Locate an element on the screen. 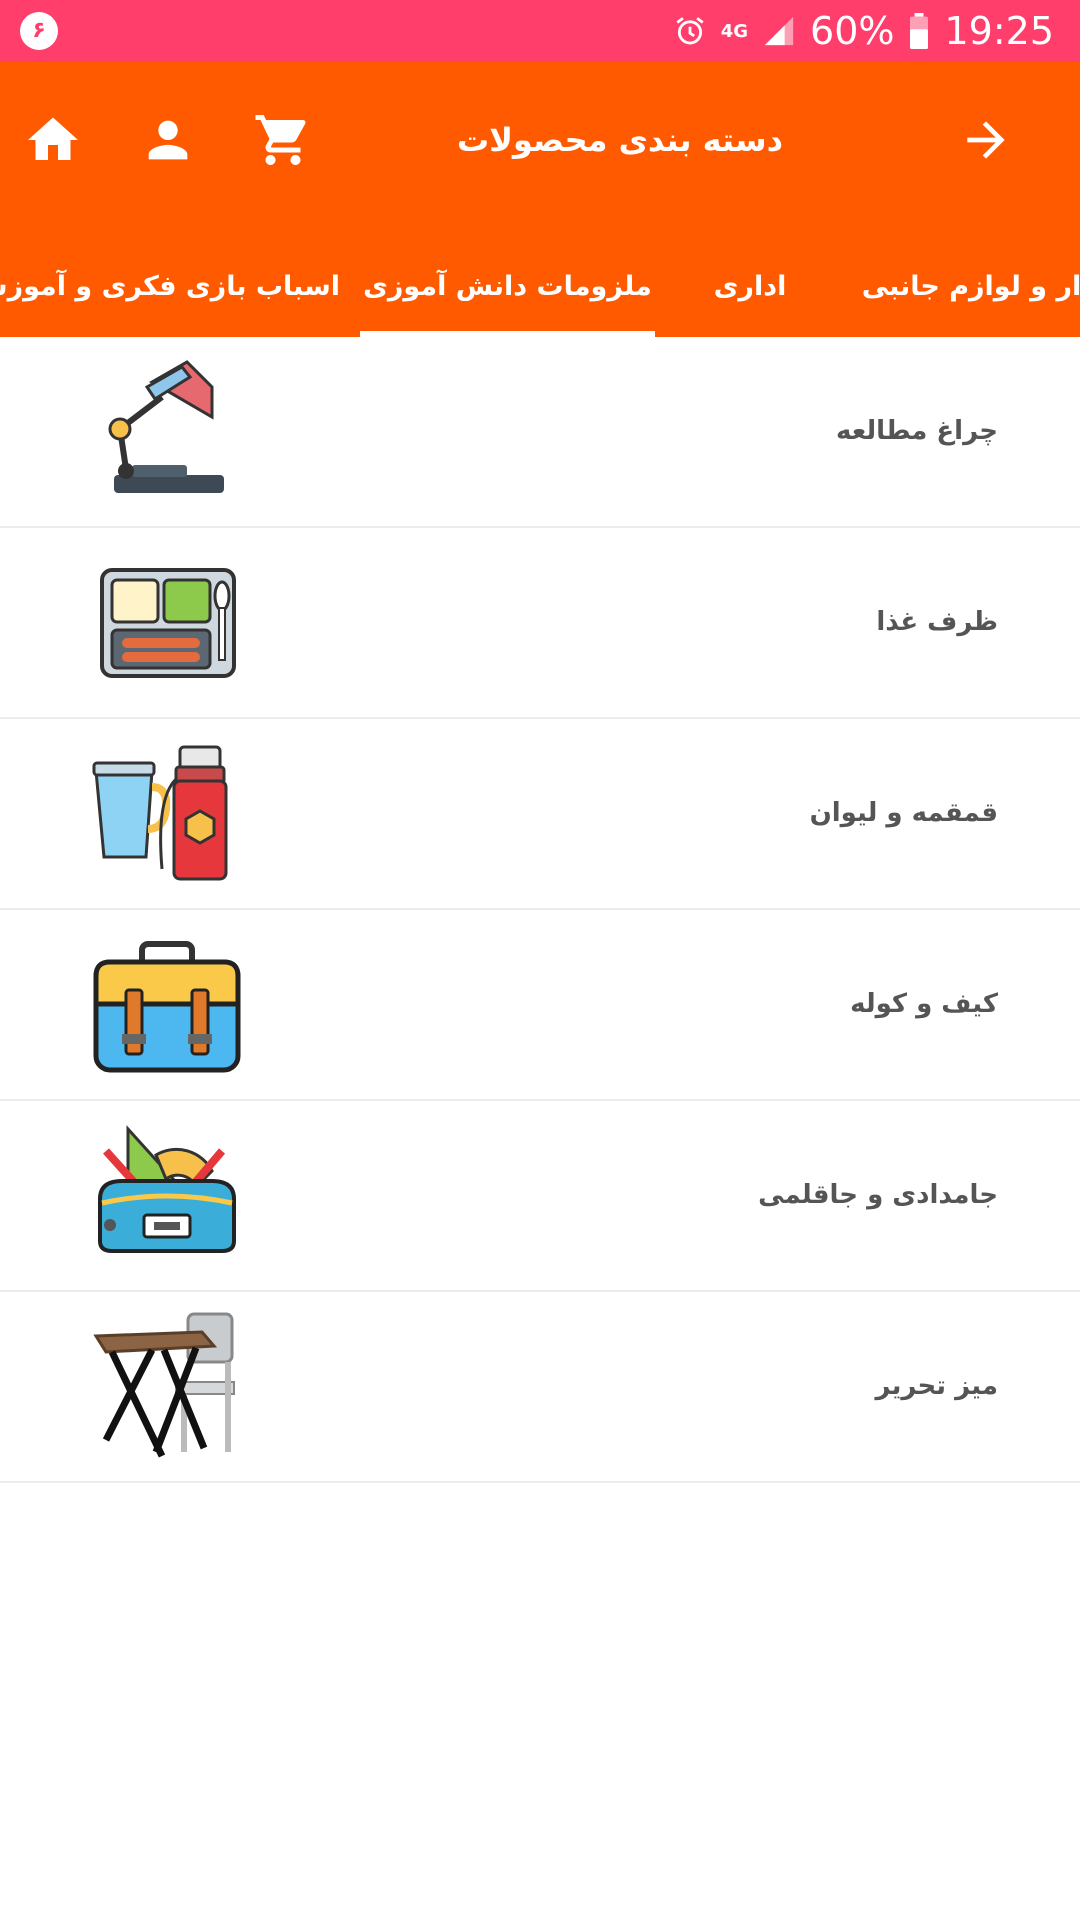  person-icon is located at coordinates (168, 140).